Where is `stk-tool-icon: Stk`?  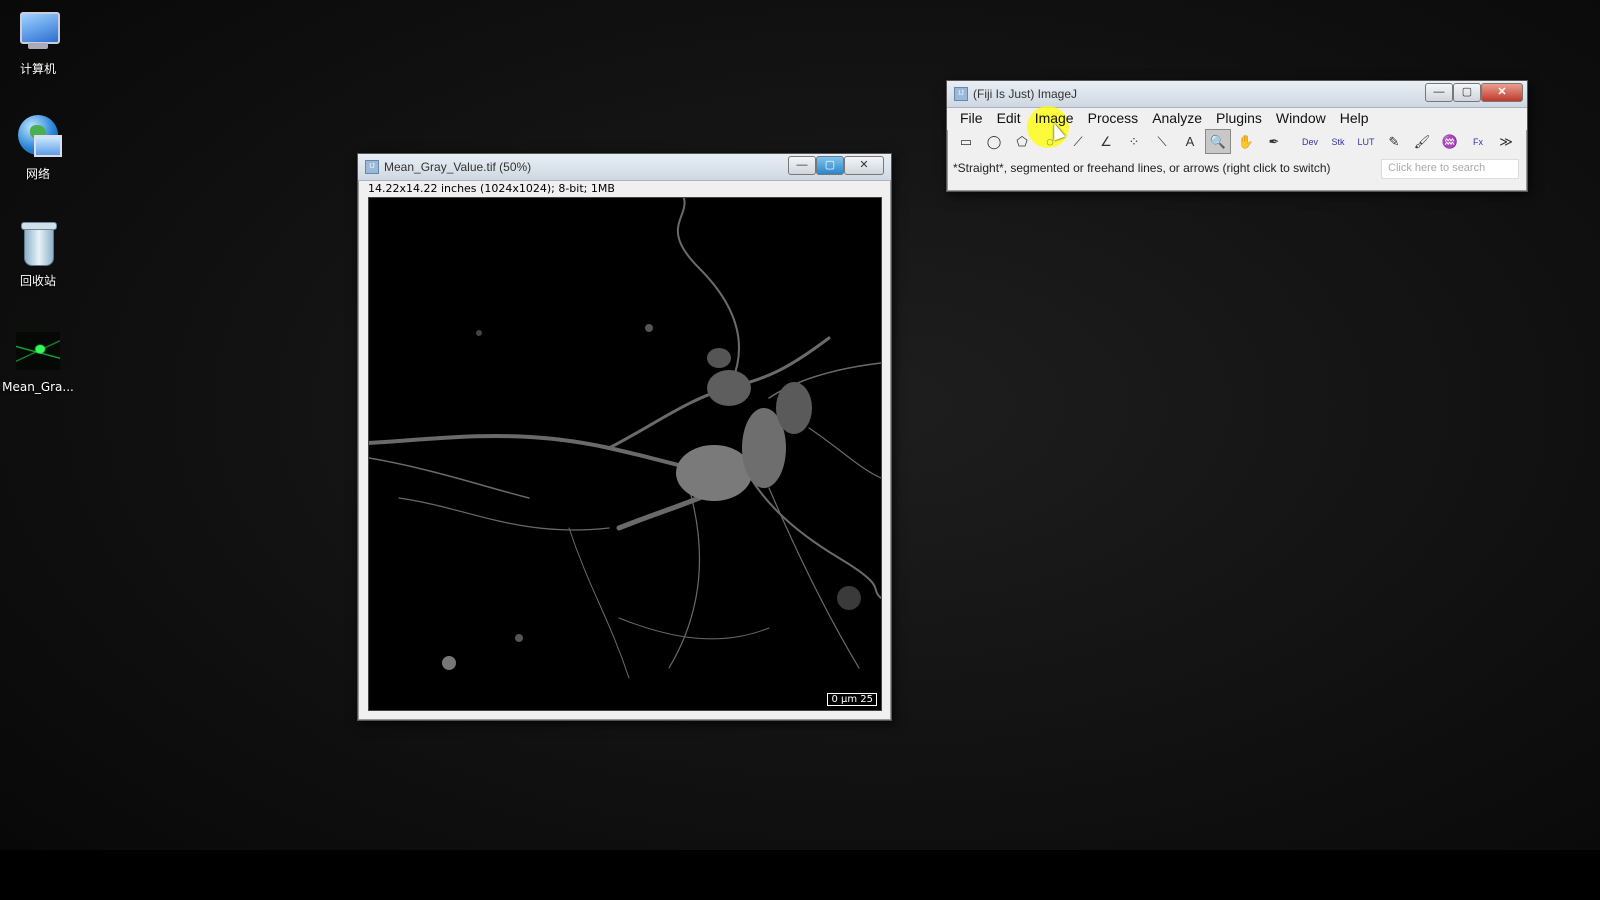 stk-tool-icon: Stk is located at coordinates (1338, 141).